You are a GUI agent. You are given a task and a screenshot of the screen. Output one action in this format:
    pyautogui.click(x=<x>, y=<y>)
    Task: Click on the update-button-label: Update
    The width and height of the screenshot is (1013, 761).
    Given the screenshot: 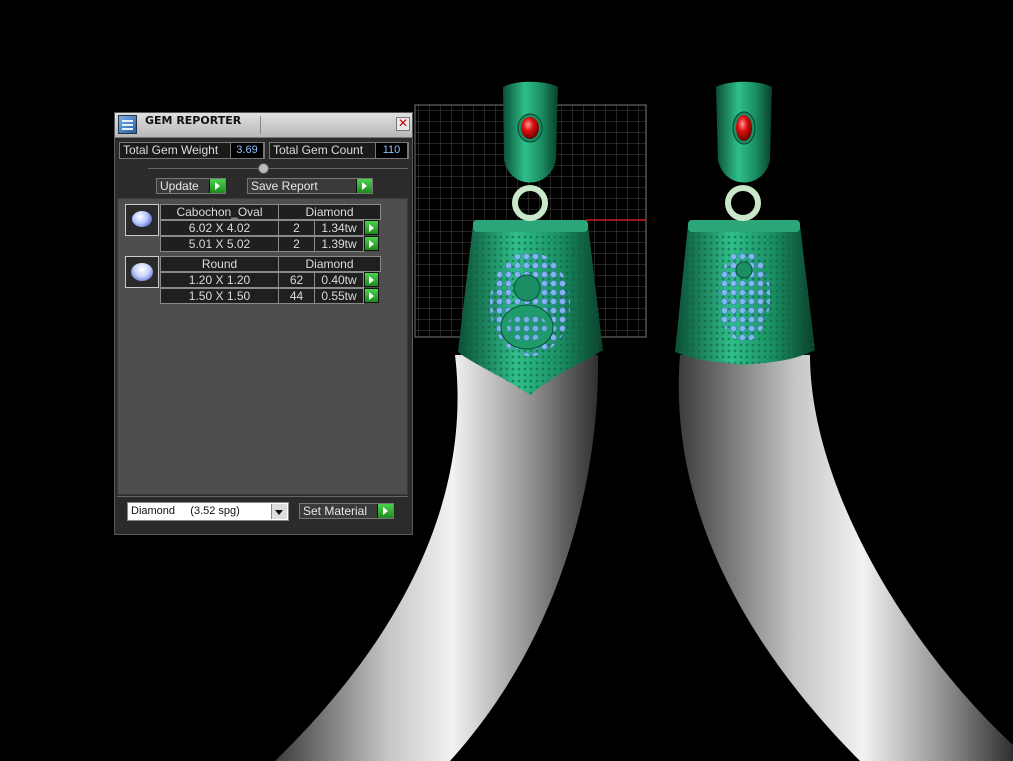 What is the action you would take?
    pyautogui.click(x=179, y=186)
    